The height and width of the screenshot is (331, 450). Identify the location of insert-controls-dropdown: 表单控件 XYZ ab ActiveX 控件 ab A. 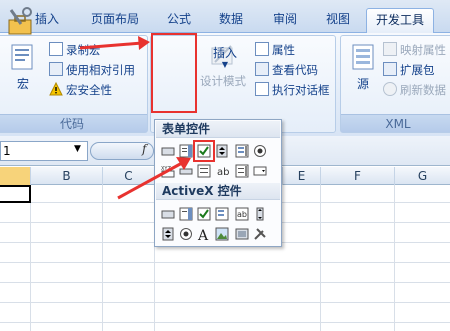
(218, 183).